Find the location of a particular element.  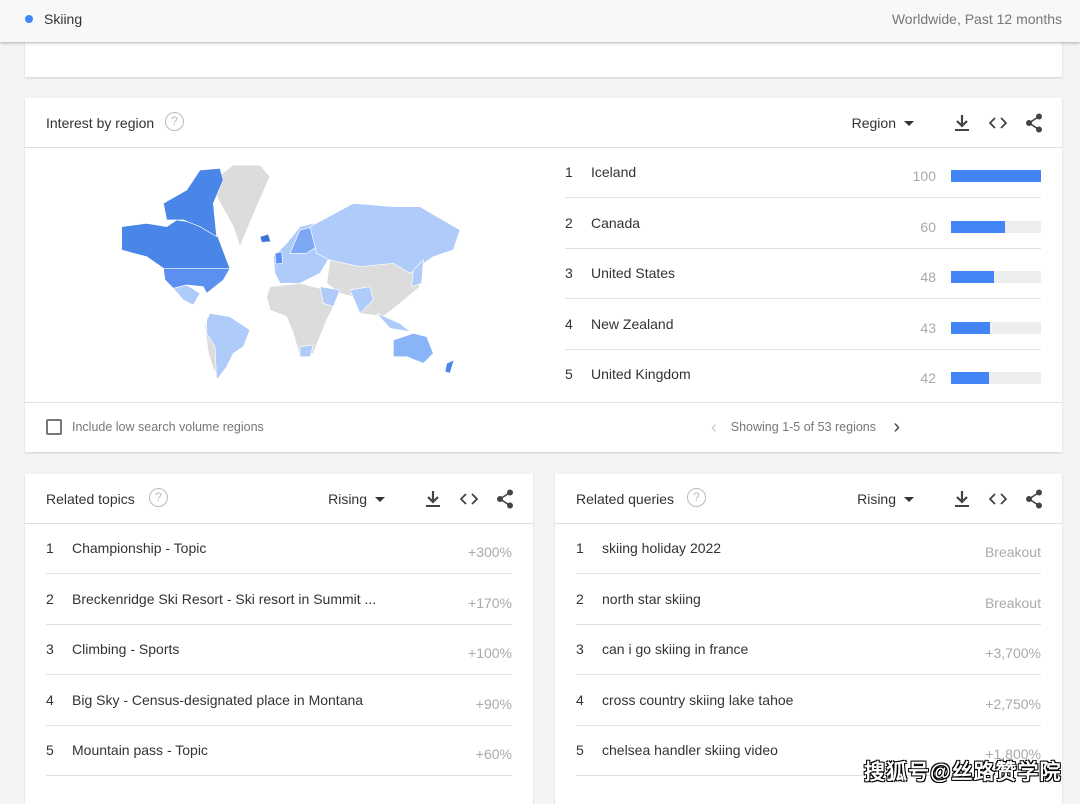

queries-selector: Rising is located at coordinates (876, 499).